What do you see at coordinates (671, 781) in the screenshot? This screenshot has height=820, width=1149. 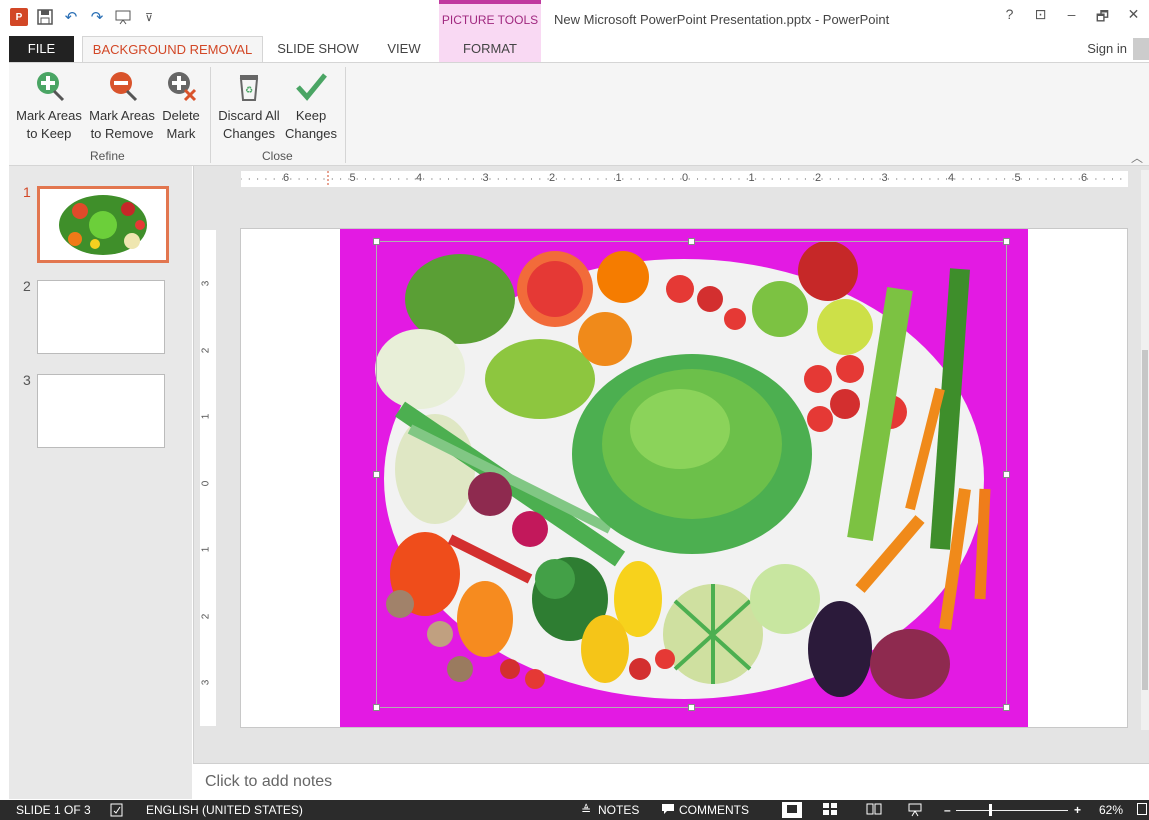 I see `notes-pane: Click to add notes` at bounding box center [671, 781].